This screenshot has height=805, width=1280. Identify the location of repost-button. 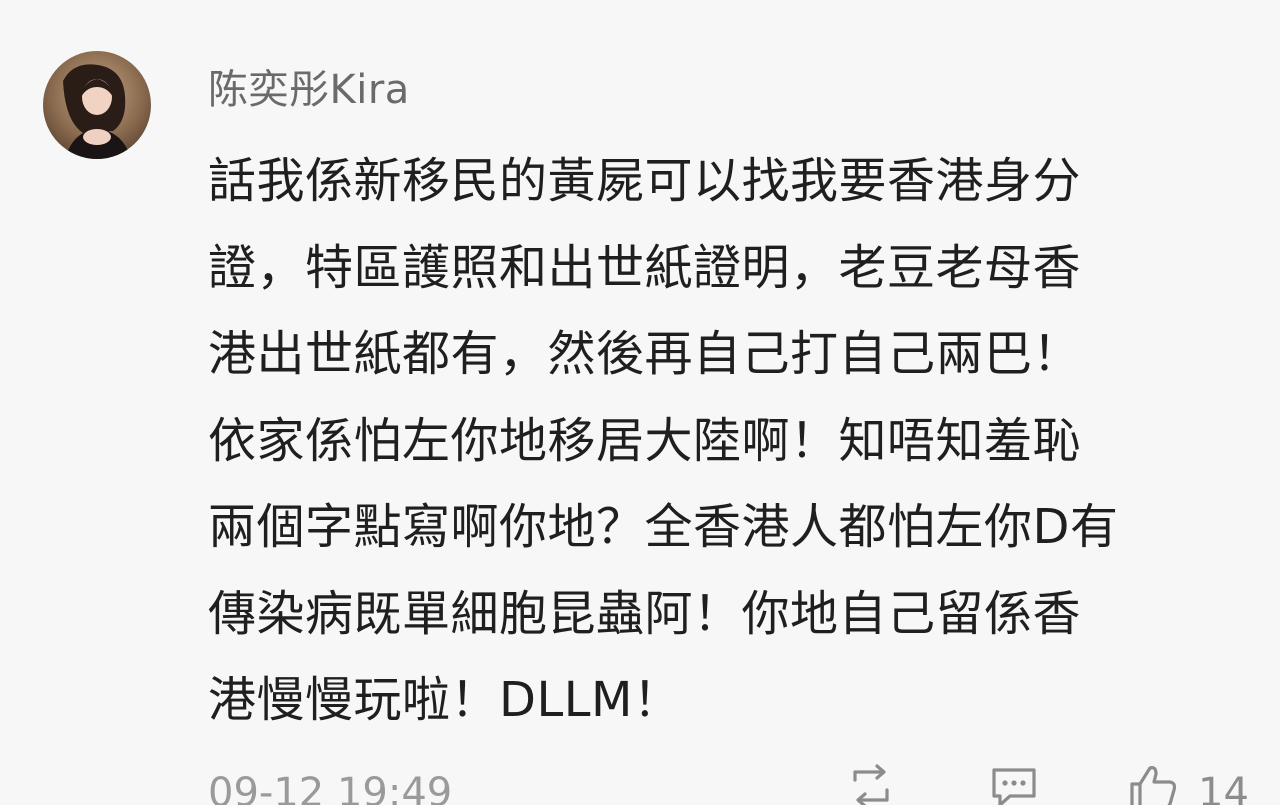
(871, 784).